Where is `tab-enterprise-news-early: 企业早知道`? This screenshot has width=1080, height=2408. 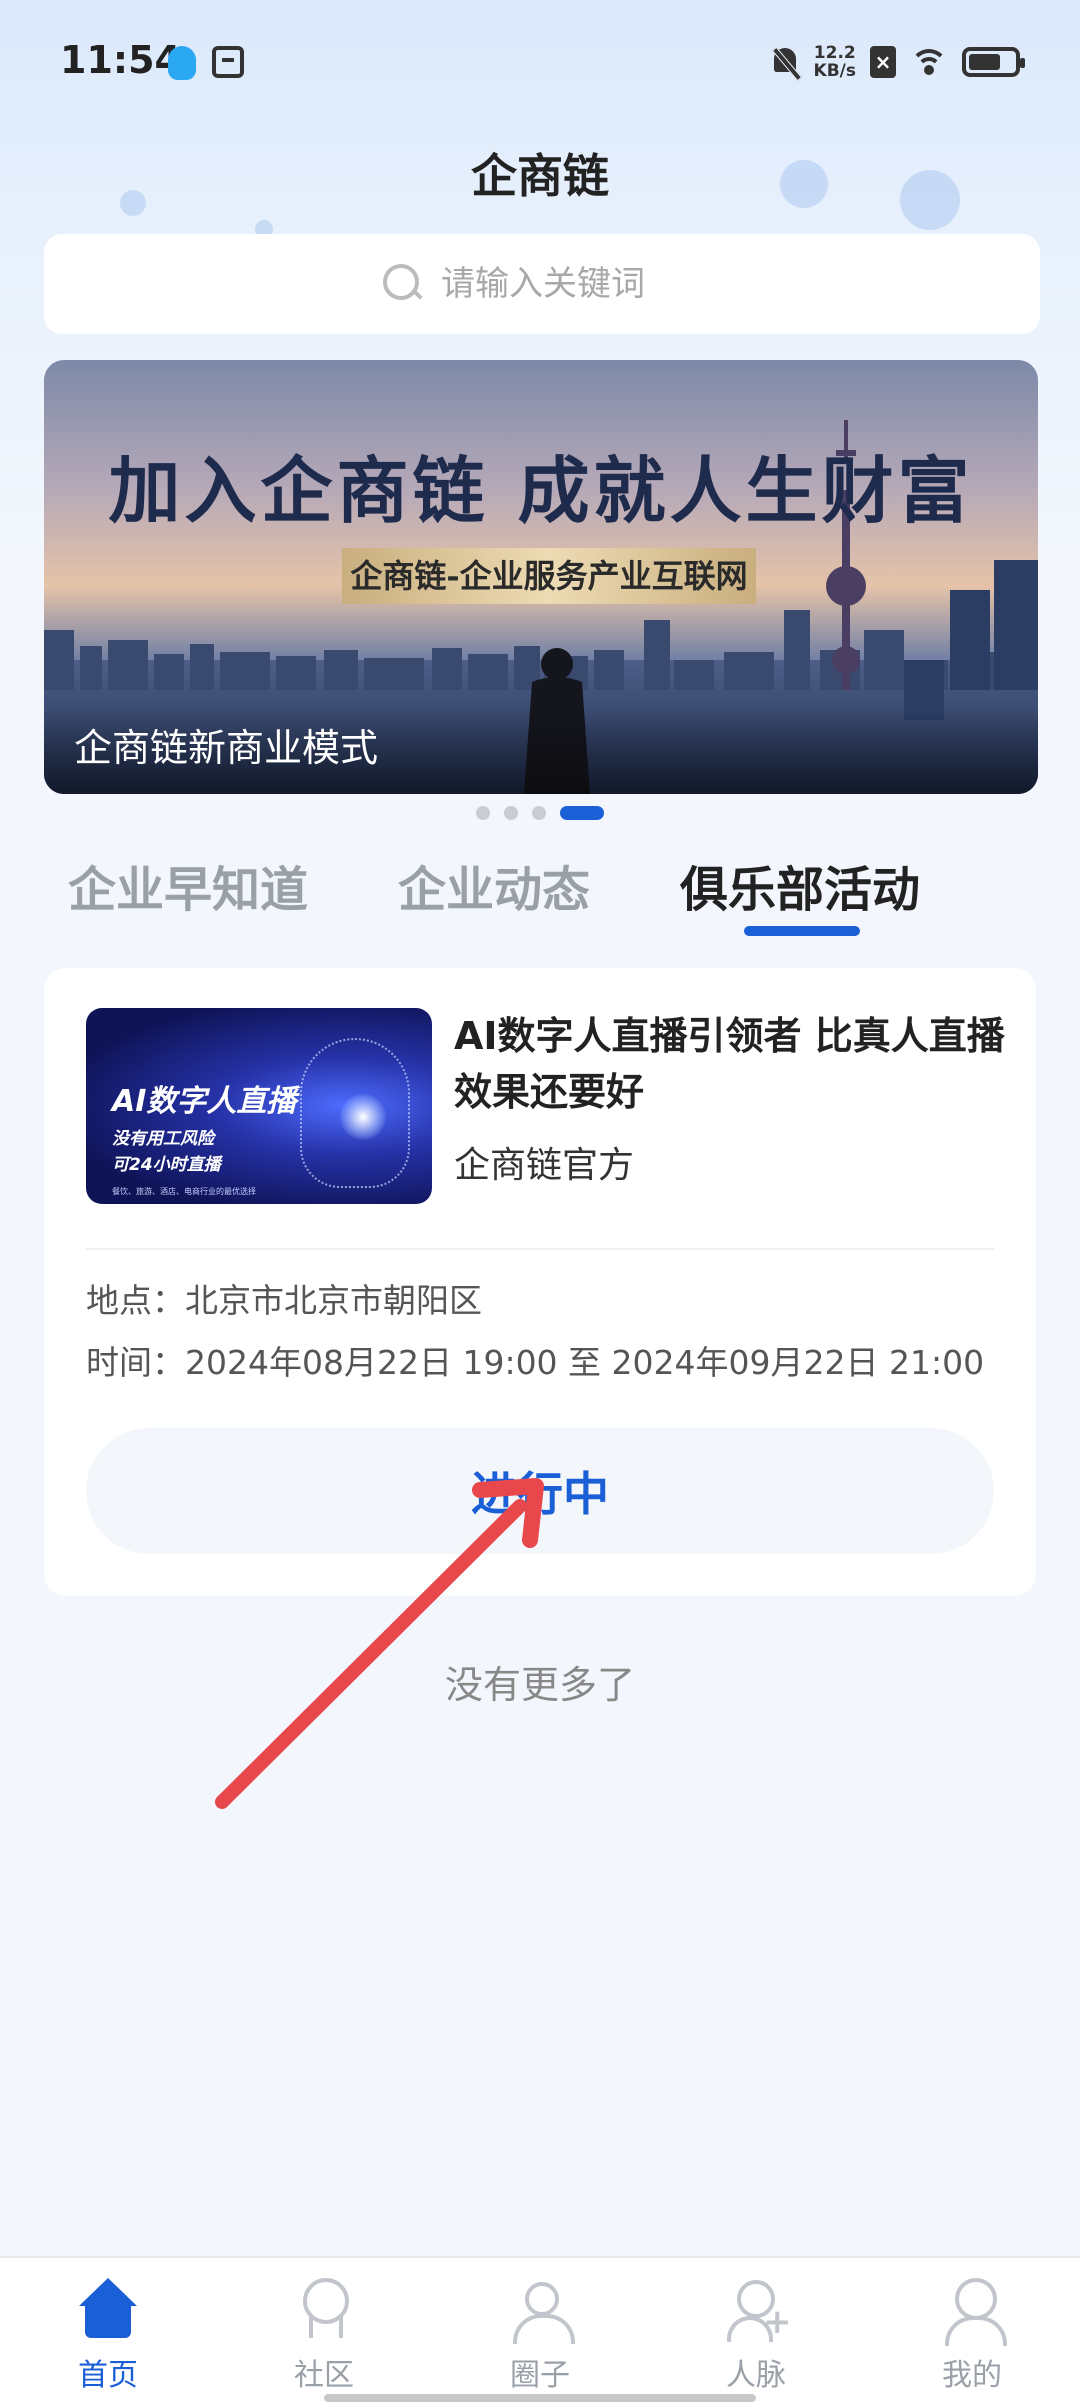 tab-enterprise-news-early: 企业早知道 is located at coordinates (188, 885).